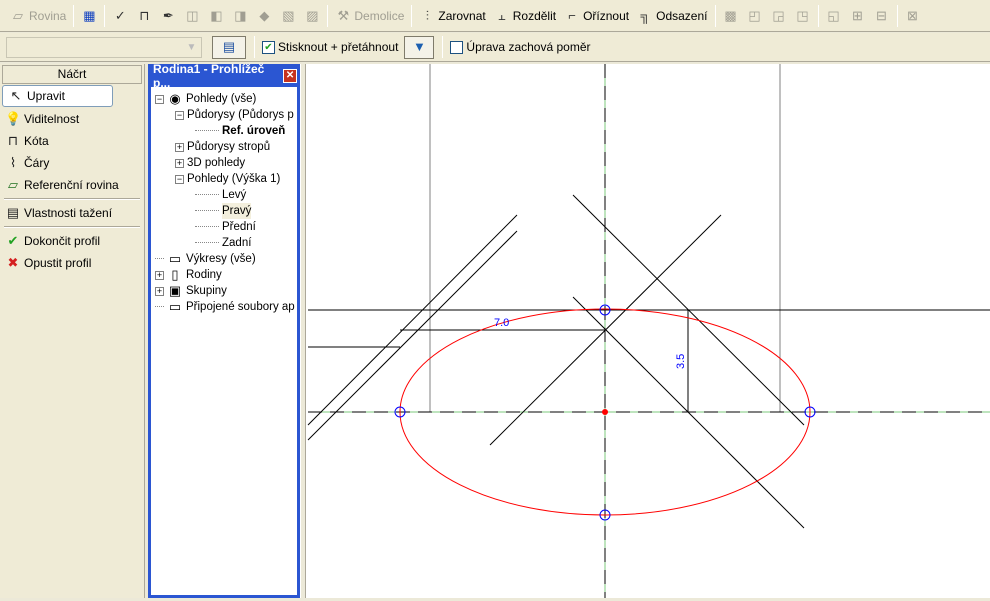 Image resolution: width=990 pixels, height=601 pixels. I want to click on families-icon: ▯, so click(175, 274).